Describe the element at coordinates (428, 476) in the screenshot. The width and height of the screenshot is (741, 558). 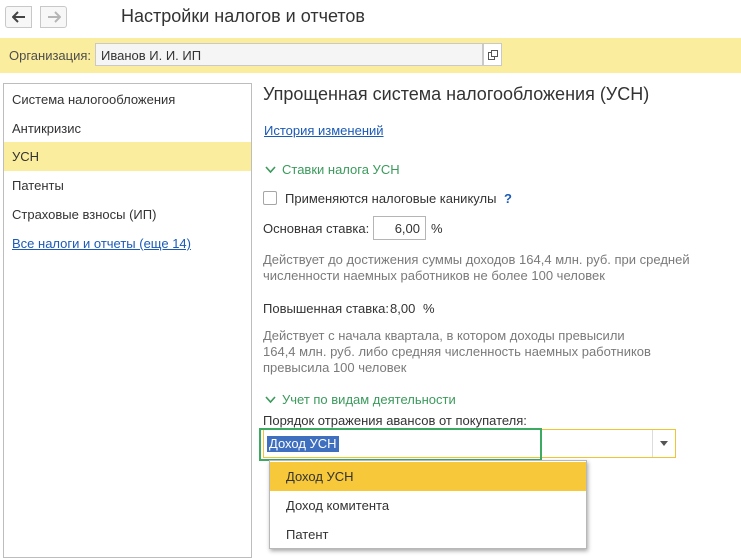
I see `dropdown-option-usn-income: Доход УСН` at that location.